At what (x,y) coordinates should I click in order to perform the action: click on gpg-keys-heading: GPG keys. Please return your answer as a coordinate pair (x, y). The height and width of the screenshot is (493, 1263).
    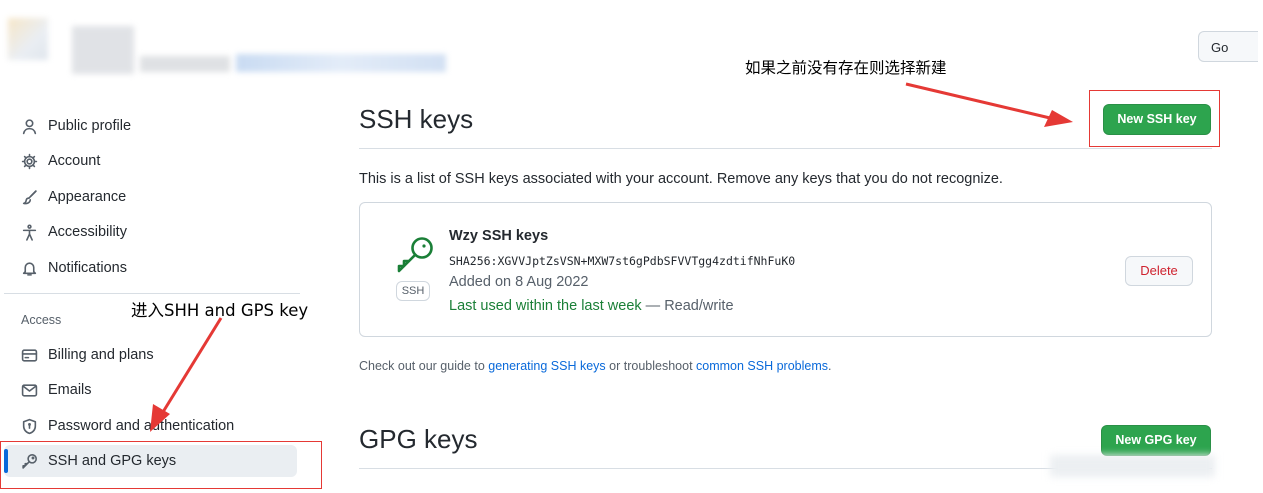
    Looking at the image, I should click on (418, 439).